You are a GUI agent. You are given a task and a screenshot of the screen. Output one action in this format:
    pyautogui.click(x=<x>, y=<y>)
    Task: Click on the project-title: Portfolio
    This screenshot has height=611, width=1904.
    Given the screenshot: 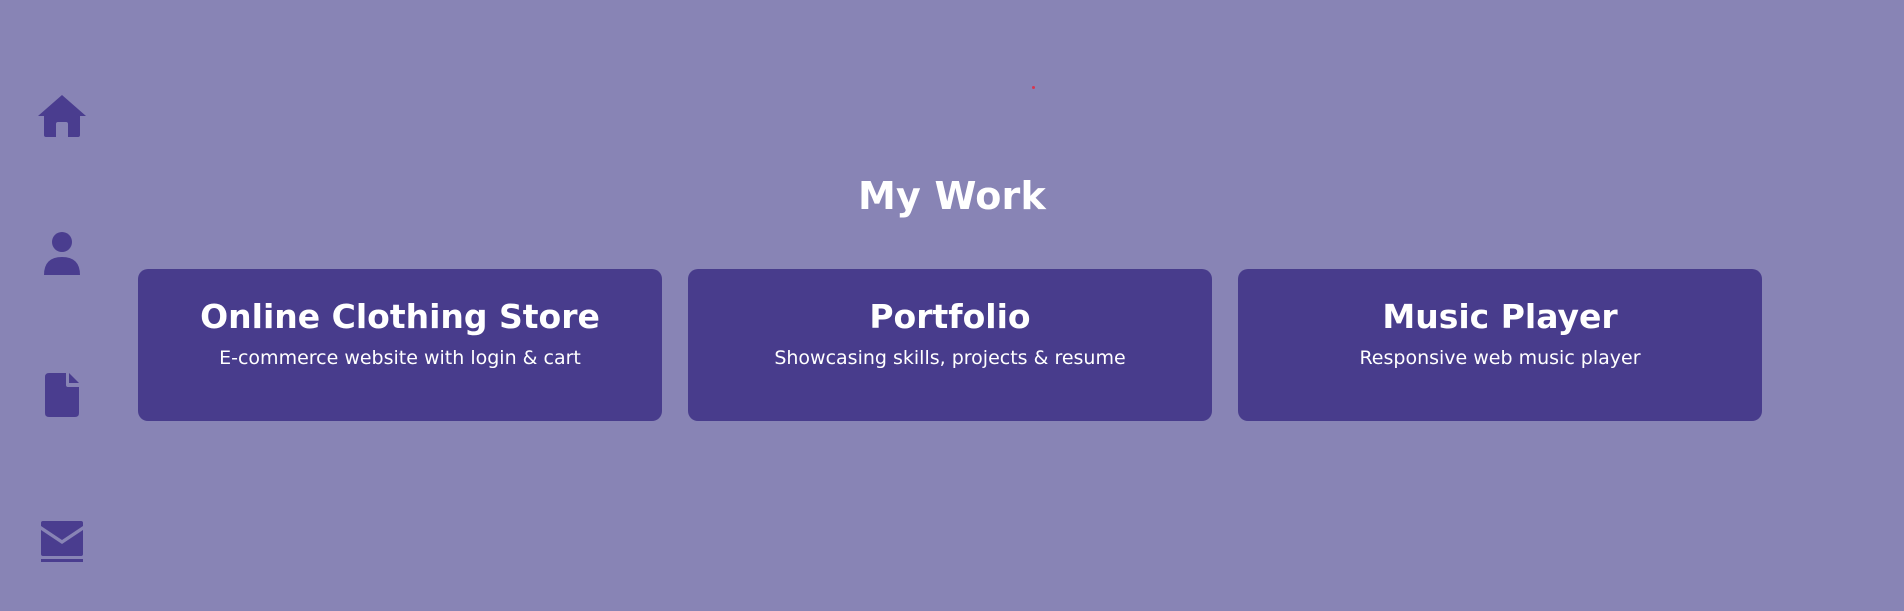 What is the action you would take?
    pyautogui.click(x=950, y=316)
    